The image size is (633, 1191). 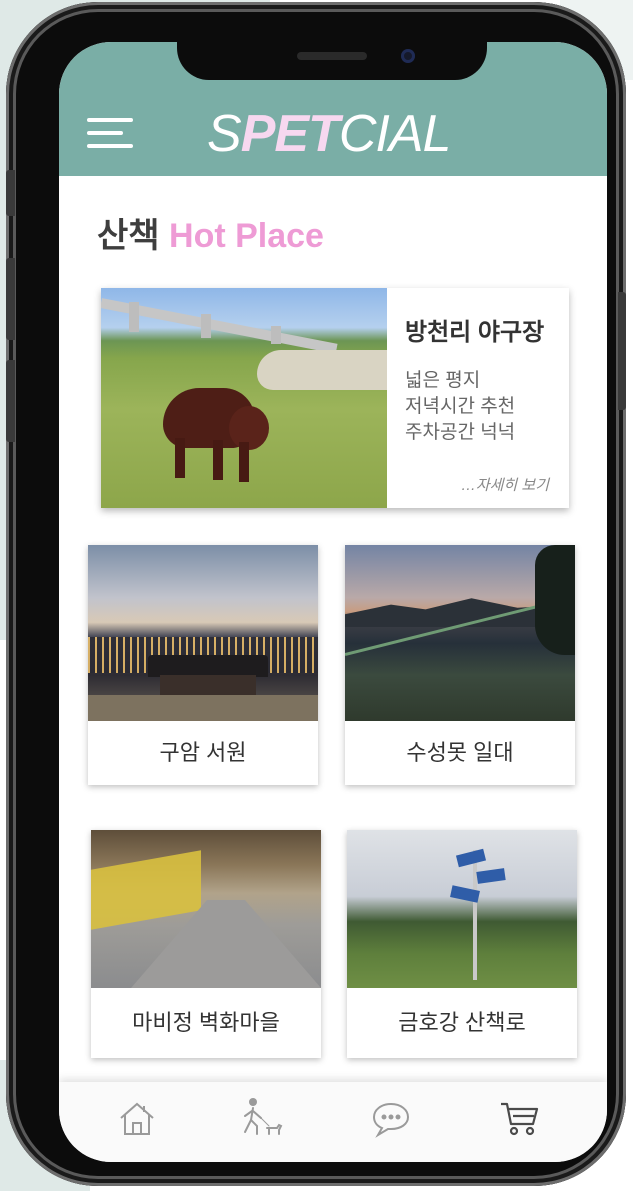 What do you see at coordinates (210, 236) in the screenshot?
I see `section-title: 산책 Hot Place` at bounding box center [210, 236].